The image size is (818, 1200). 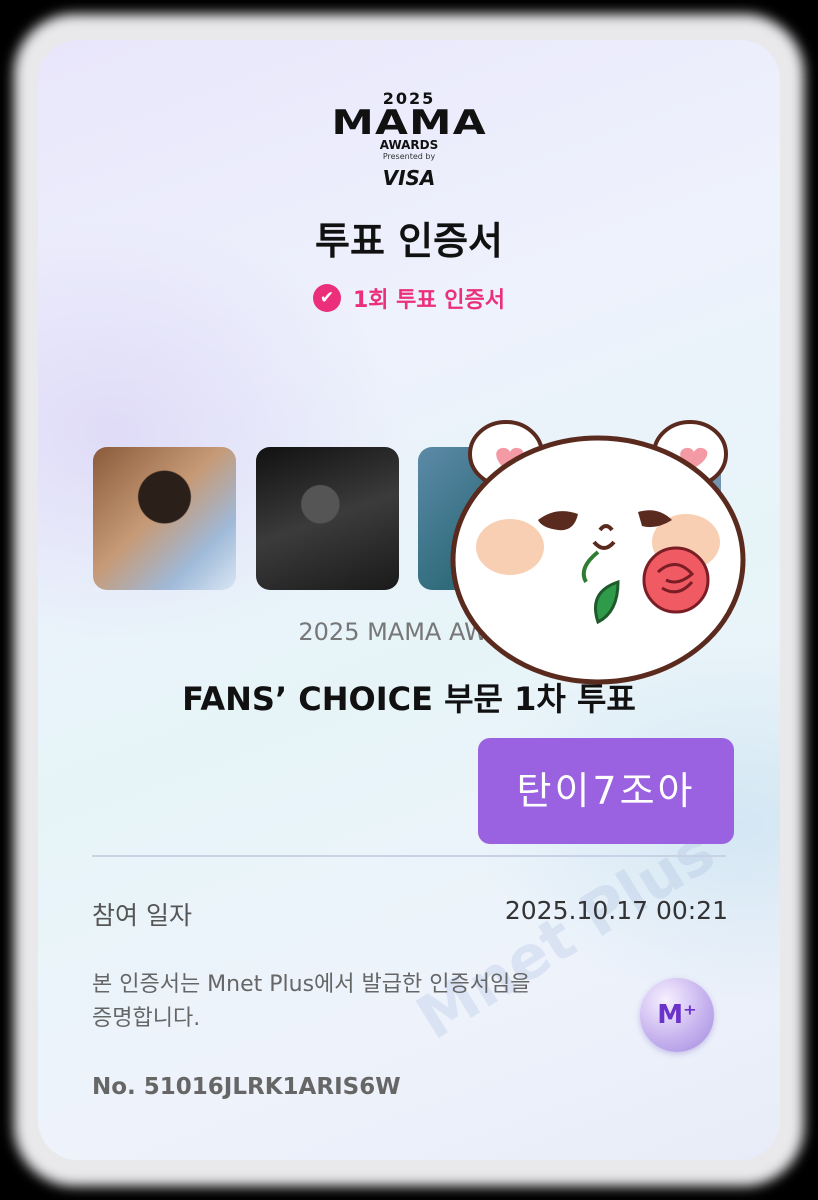 I want to click on participation-date-label: 참여 일자, so click(x=142, y=915).